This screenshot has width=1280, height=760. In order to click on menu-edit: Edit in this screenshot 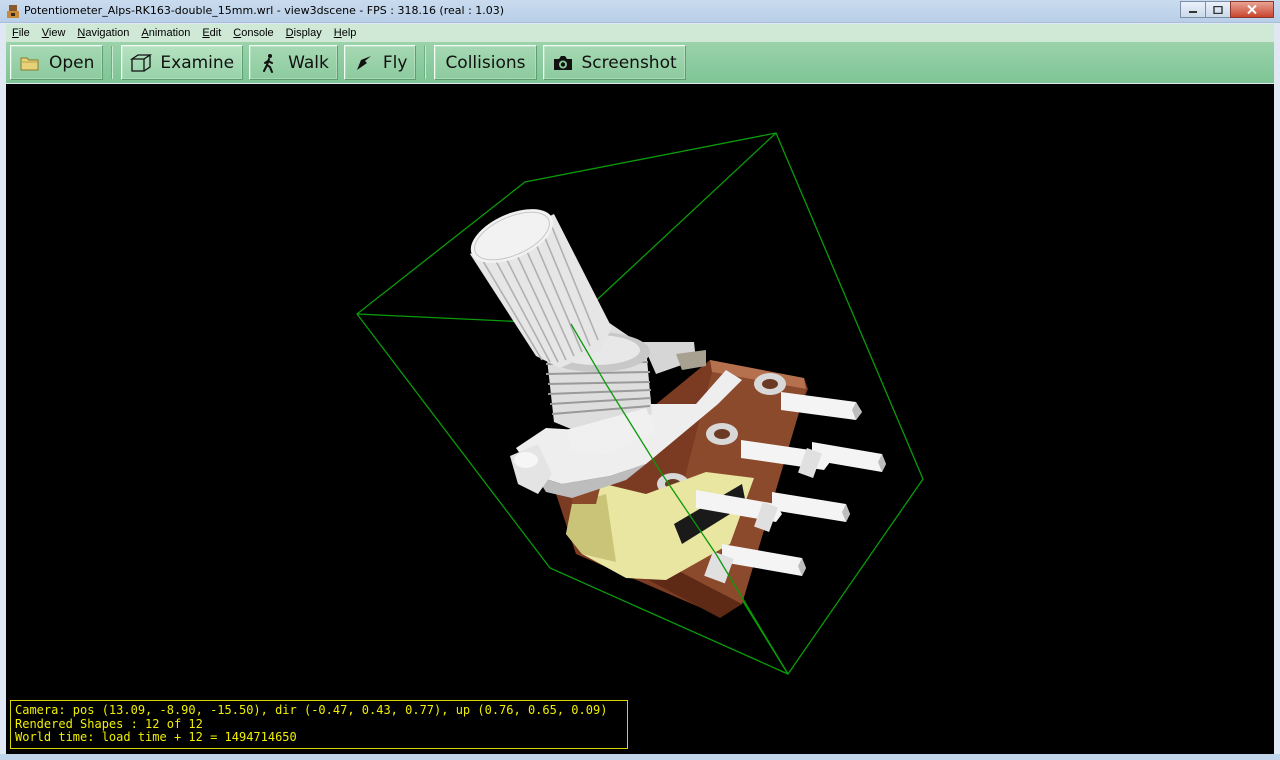, I will do `click(211, 33)`.